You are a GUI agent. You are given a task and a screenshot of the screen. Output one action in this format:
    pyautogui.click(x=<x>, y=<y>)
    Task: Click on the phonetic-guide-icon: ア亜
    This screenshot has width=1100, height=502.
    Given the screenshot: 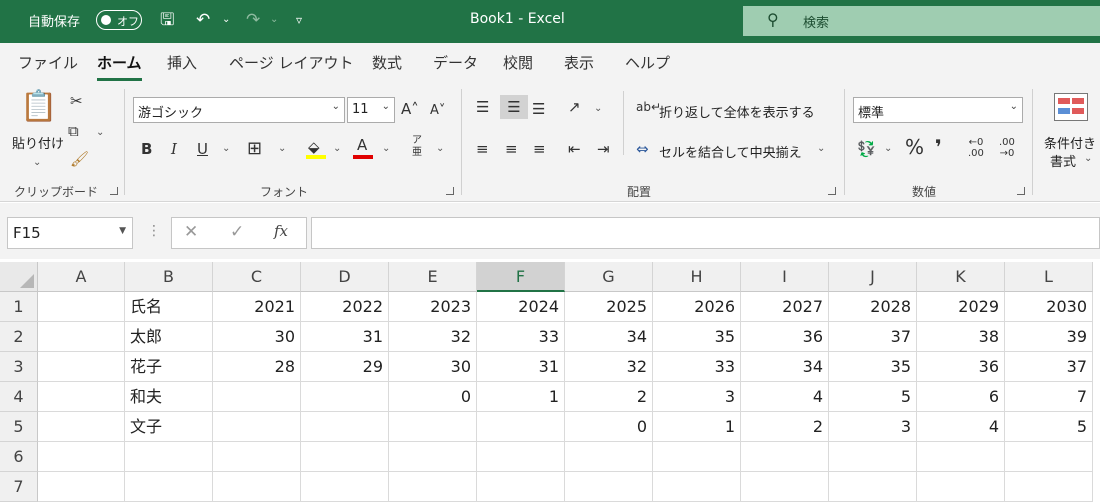 What is the action you would take?
    pyautogui.click(x=417, y=147)
    